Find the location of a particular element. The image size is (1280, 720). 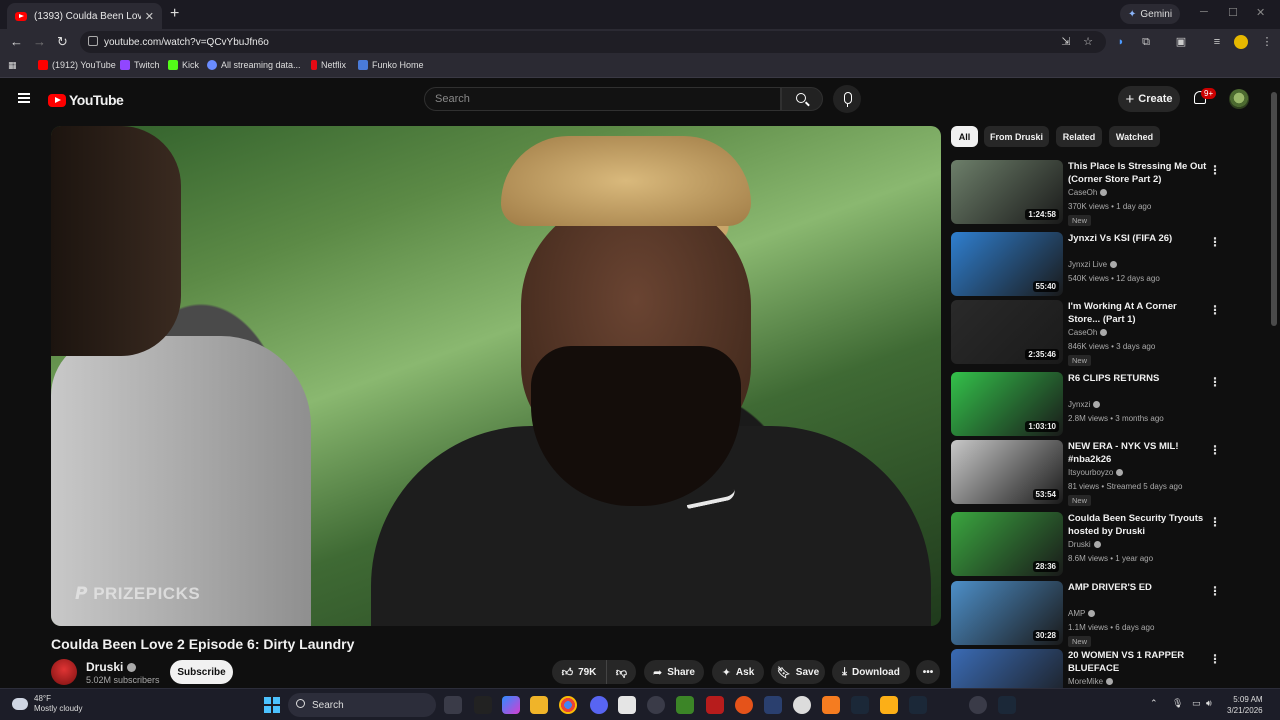

download-button: ⤓ Download is located at coordinates (871, 672).